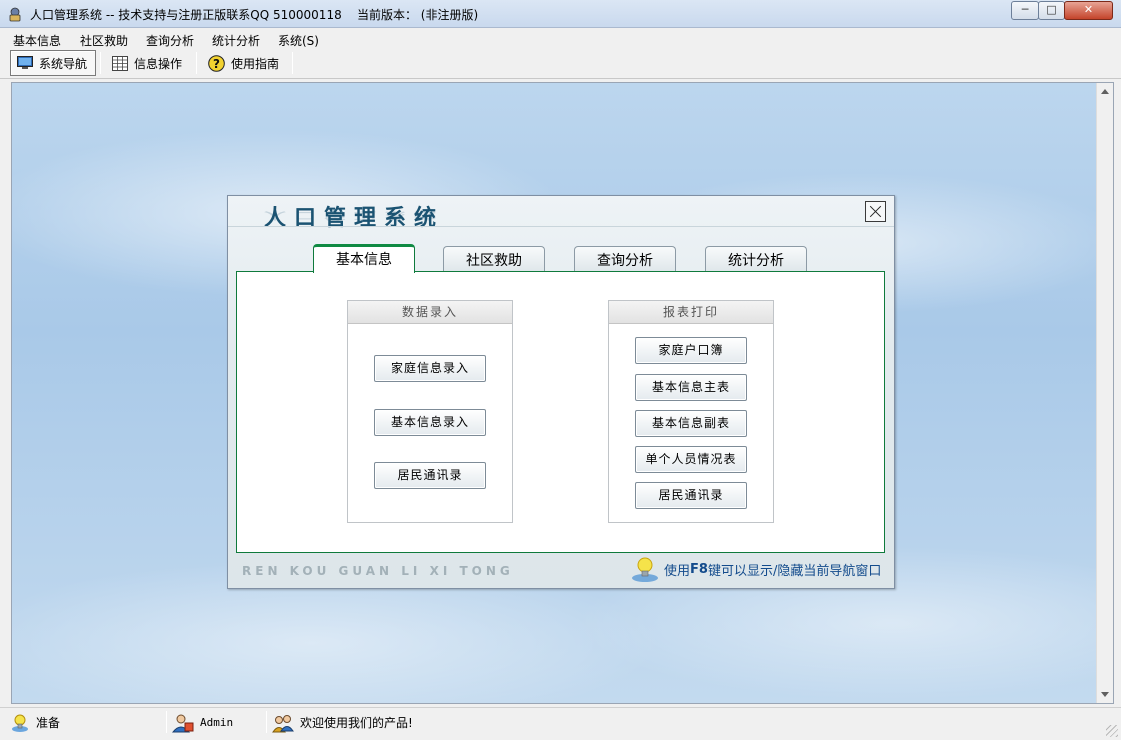 The width and height of the screenshot is (1121, 740). What do you see at coordinates (691, 423) in the screenshot?
I see `basic-info-sub-table-button: 基本信息副表` at bounding box center [691, 423].